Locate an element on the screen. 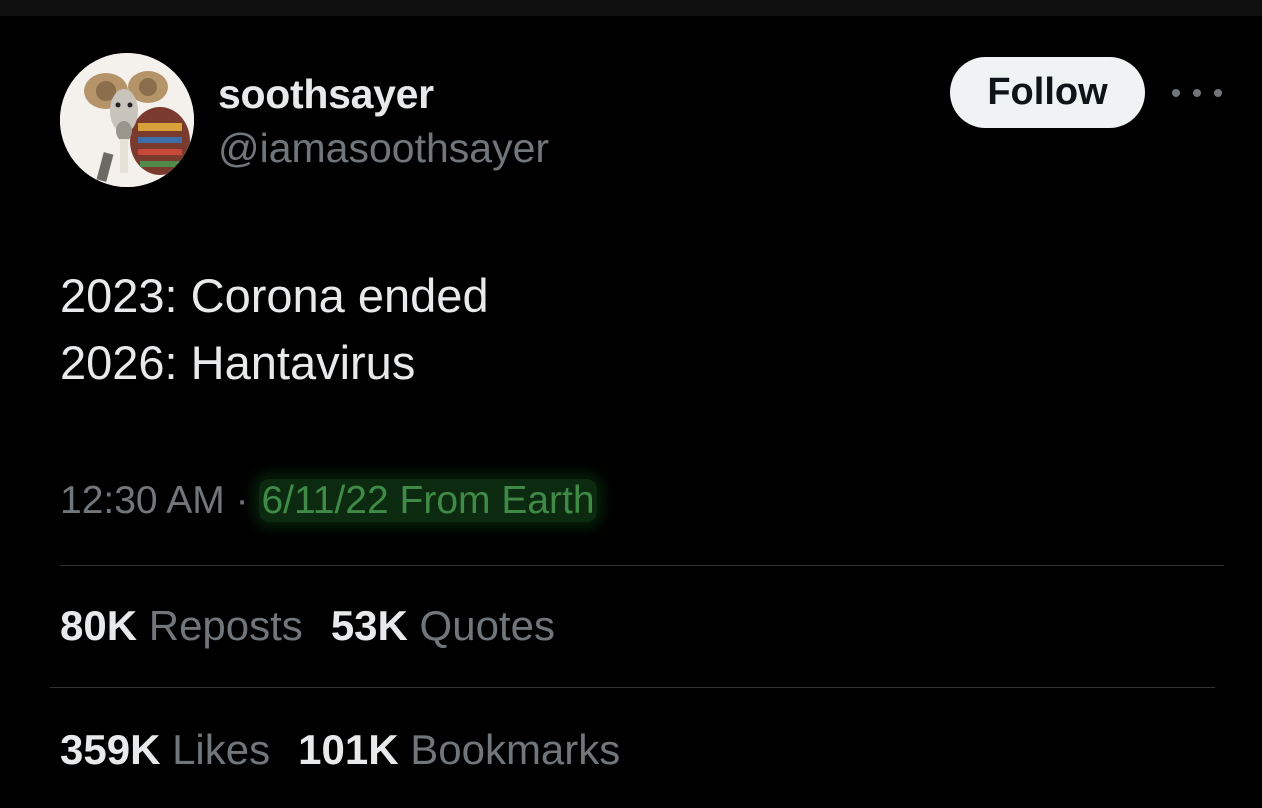  handle: @iamasoothsayer is located at coordinates (383, 148).